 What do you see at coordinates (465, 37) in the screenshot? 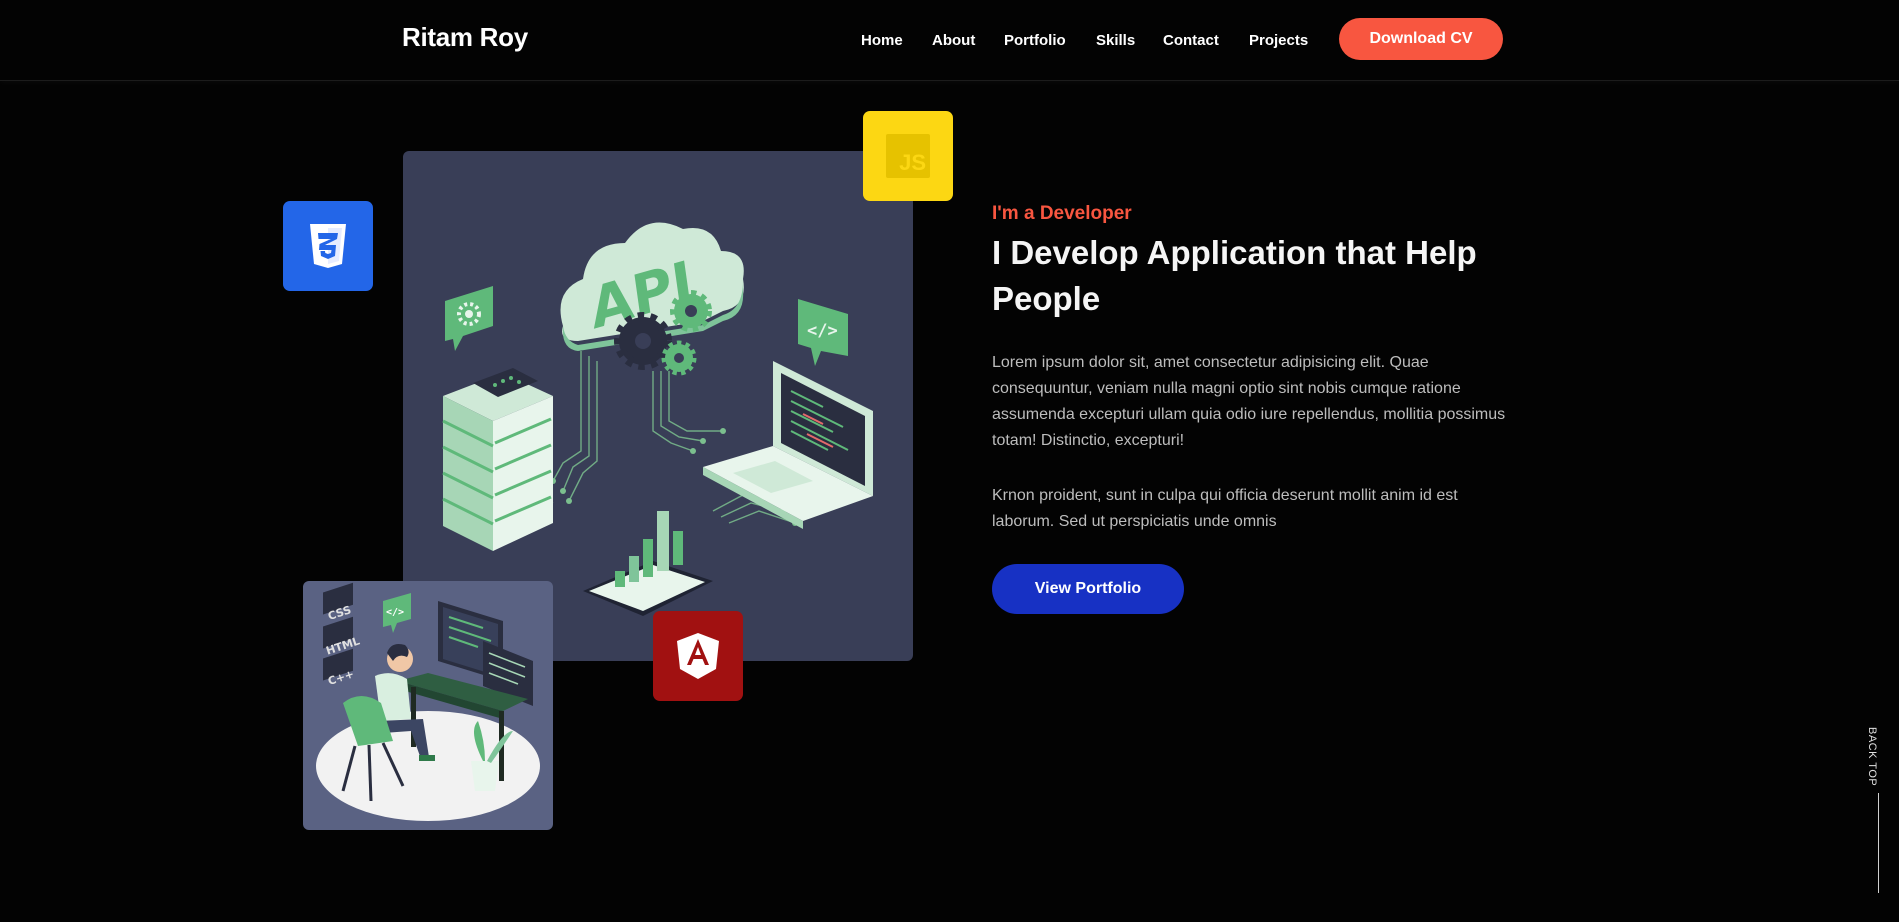
I see `brand-logo: Ritam Roy` at bounding box center [465, 37].